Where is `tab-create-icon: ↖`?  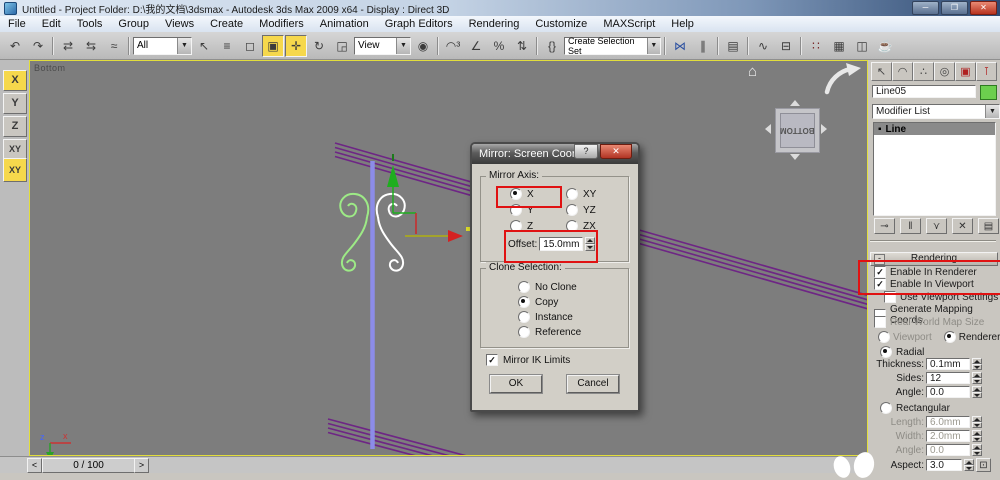
tab-create-icon: ↖ is located at coordinates (881, 71).